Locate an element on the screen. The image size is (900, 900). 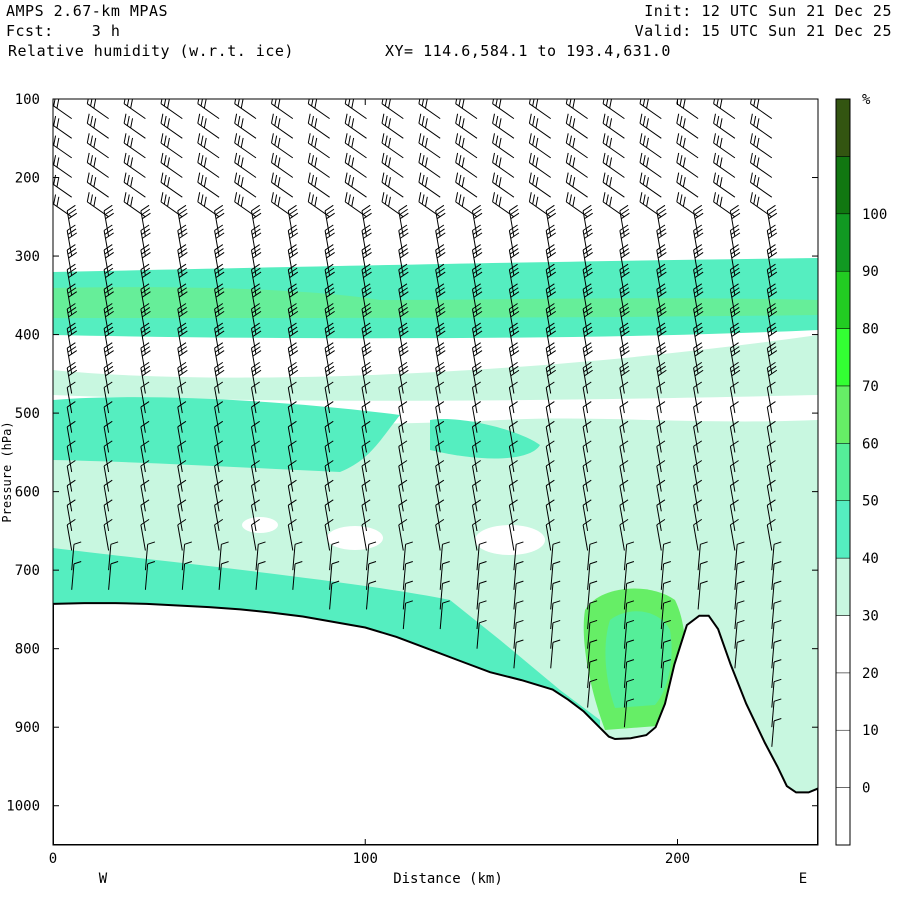
colorbar-label: 100 is located at coordinates (874, 215).